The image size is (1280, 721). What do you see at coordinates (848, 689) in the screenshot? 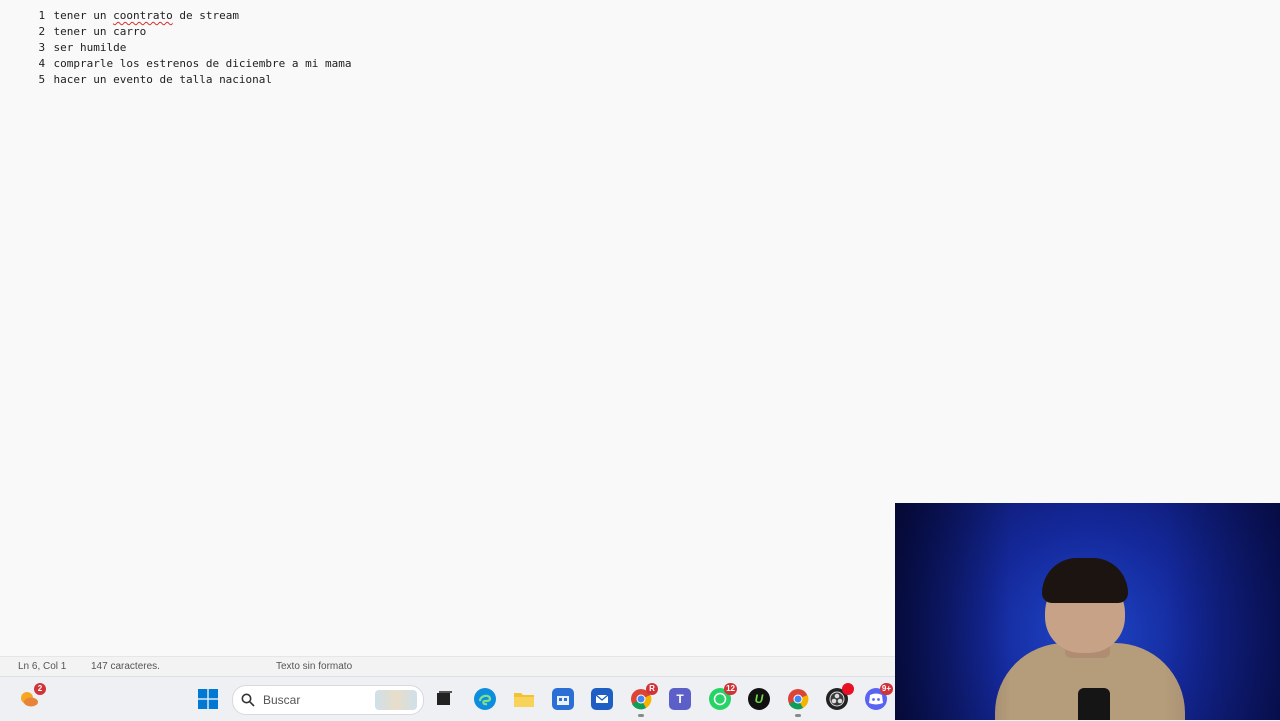
I see `obs-recording-dot` at bounding box center [848, 689].